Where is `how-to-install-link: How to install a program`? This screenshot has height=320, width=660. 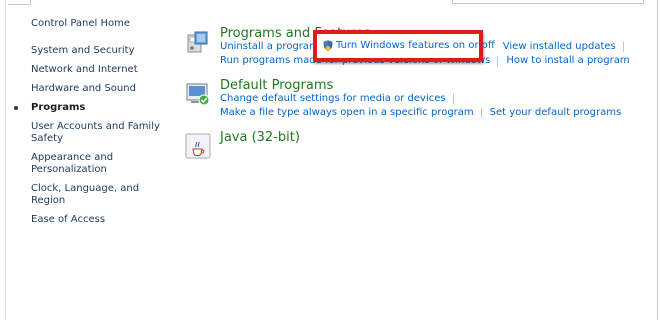
how-to-install-link: How to install a program is located at coordinates (567, 61).